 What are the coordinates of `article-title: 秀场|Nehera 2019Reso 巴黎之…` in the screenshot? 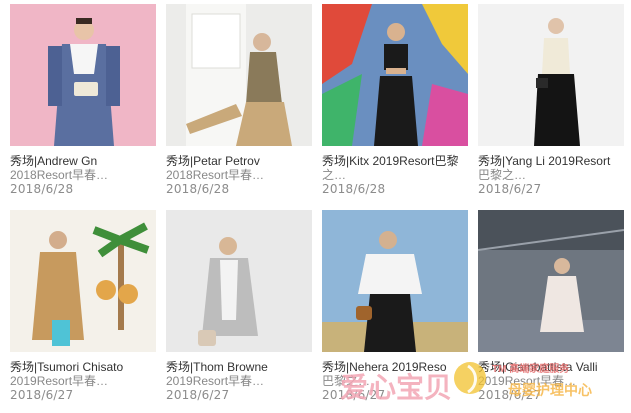 It's located at (402, 374).